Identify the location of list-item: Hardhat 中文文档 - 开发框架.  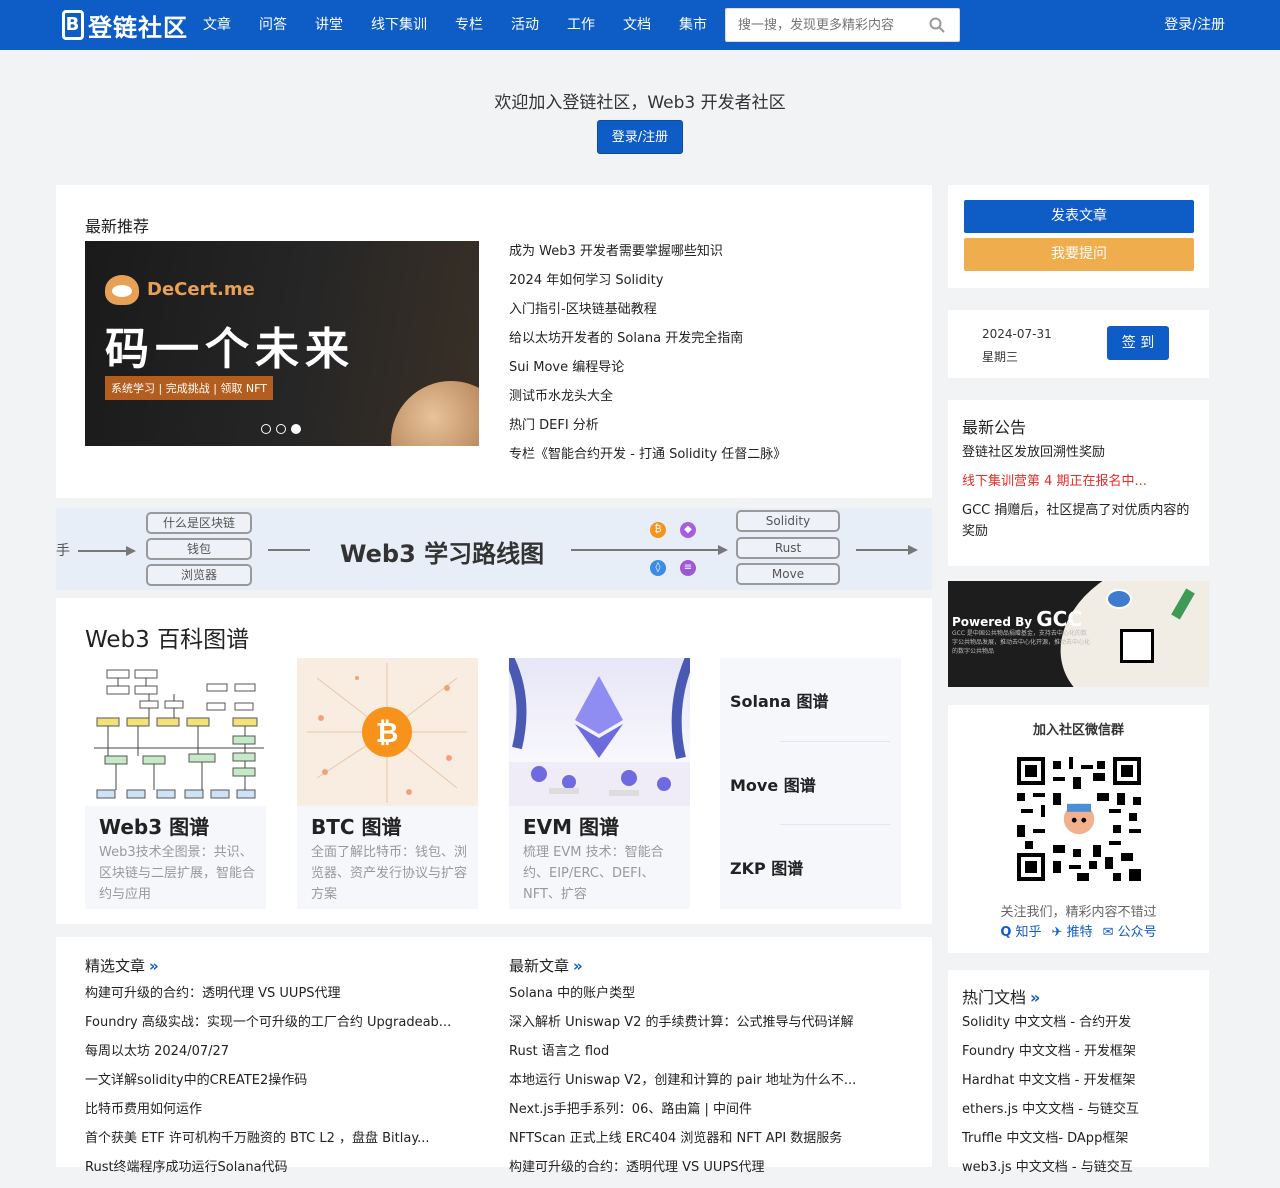
(1050, 1086).